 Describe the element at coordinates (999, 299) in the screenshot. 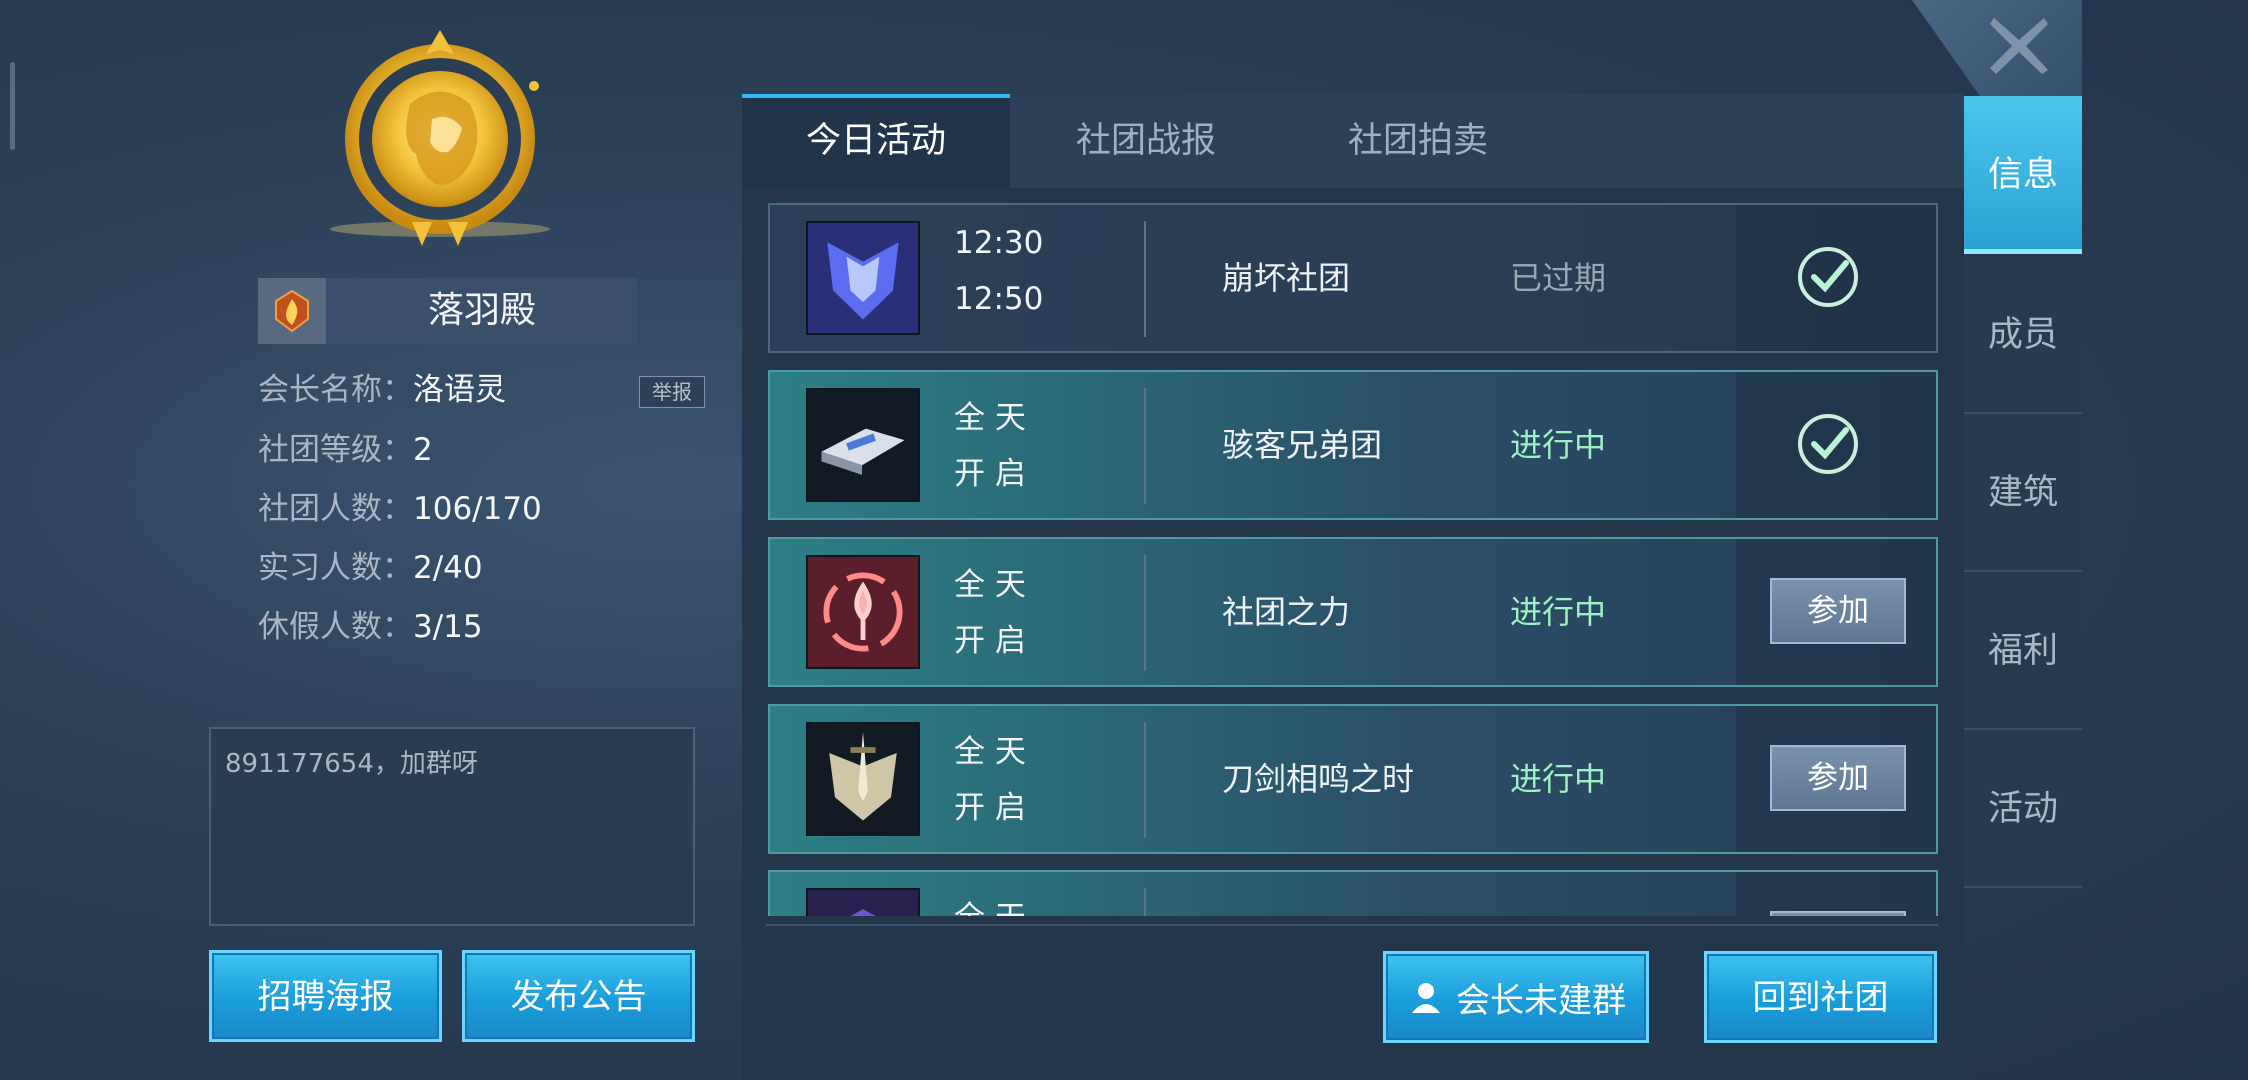

I see `end-time: 12:50` at that location.